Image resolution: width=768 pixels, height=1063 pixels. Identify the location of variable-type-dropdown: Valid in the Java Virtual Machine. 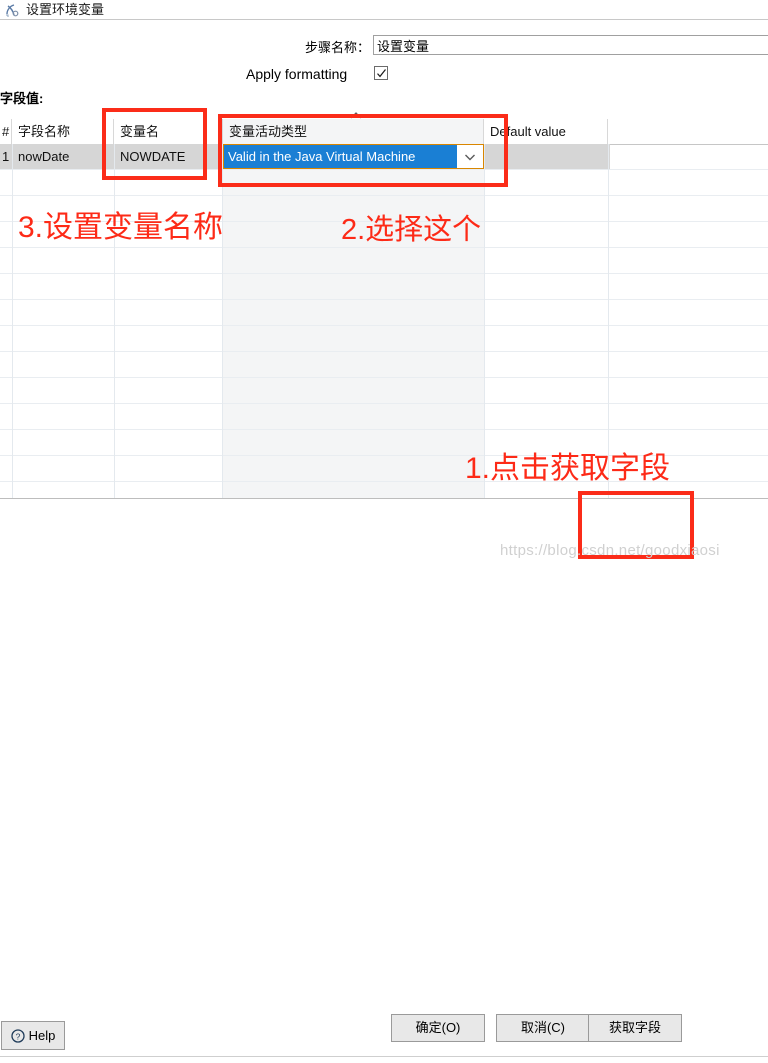
(353, 156).